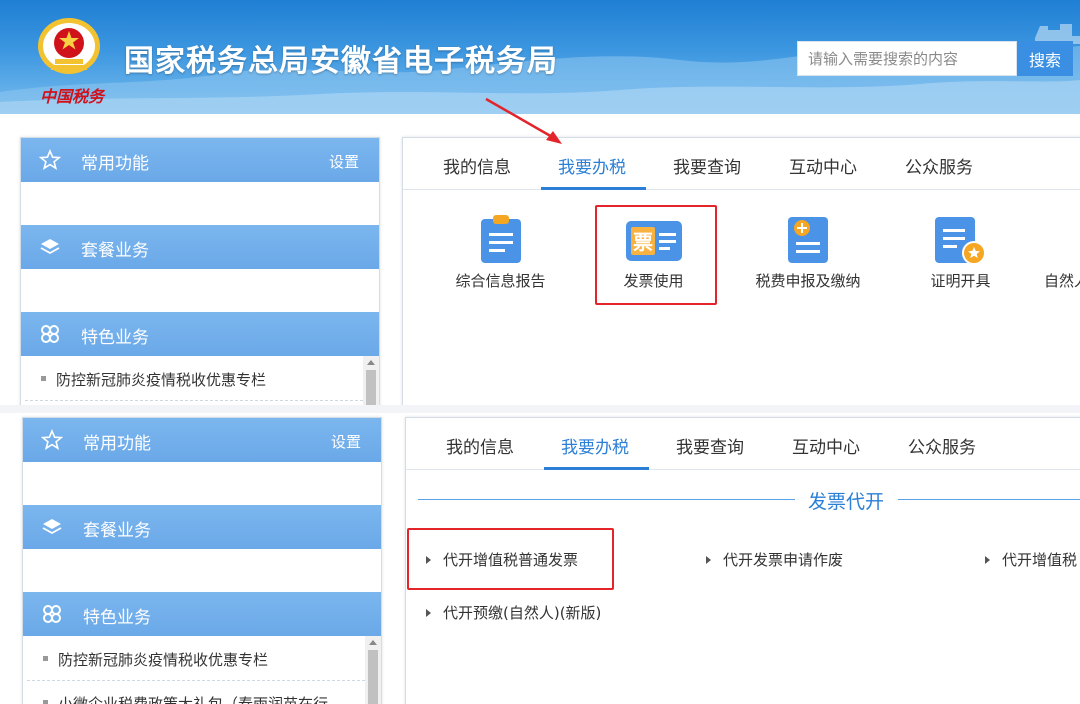 This screenshot has width=1080, height=704. What do you see at coordinates (808, 281) in the screenshot?
I see `func-label: 税费申报及缴纳` at bounding box center [808, 281].